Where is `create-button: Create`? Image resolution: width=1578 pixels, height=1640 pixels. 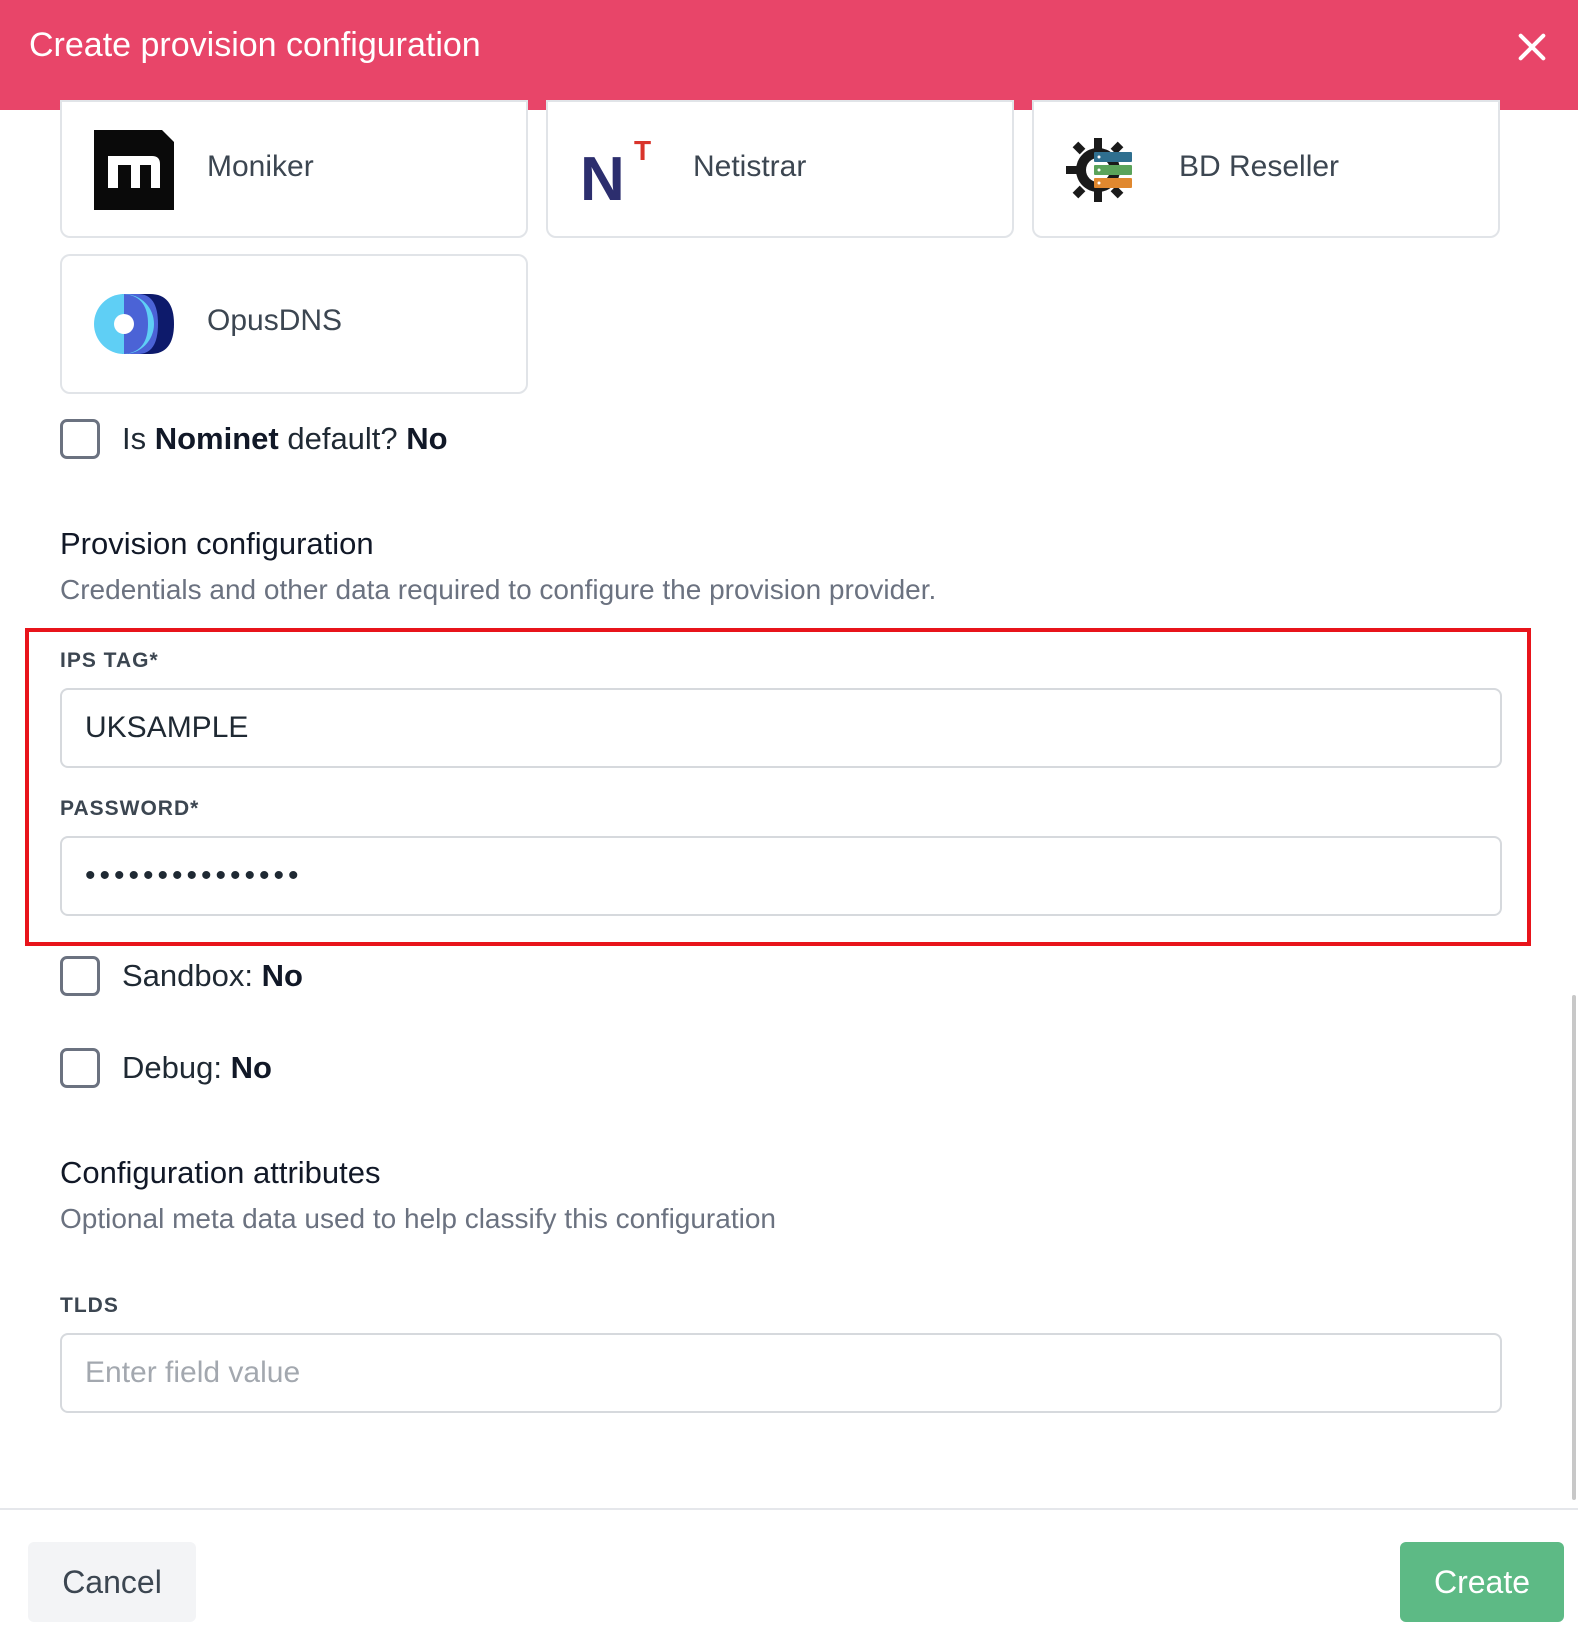 create-button: Create is located at coordinates (1482, 1582).